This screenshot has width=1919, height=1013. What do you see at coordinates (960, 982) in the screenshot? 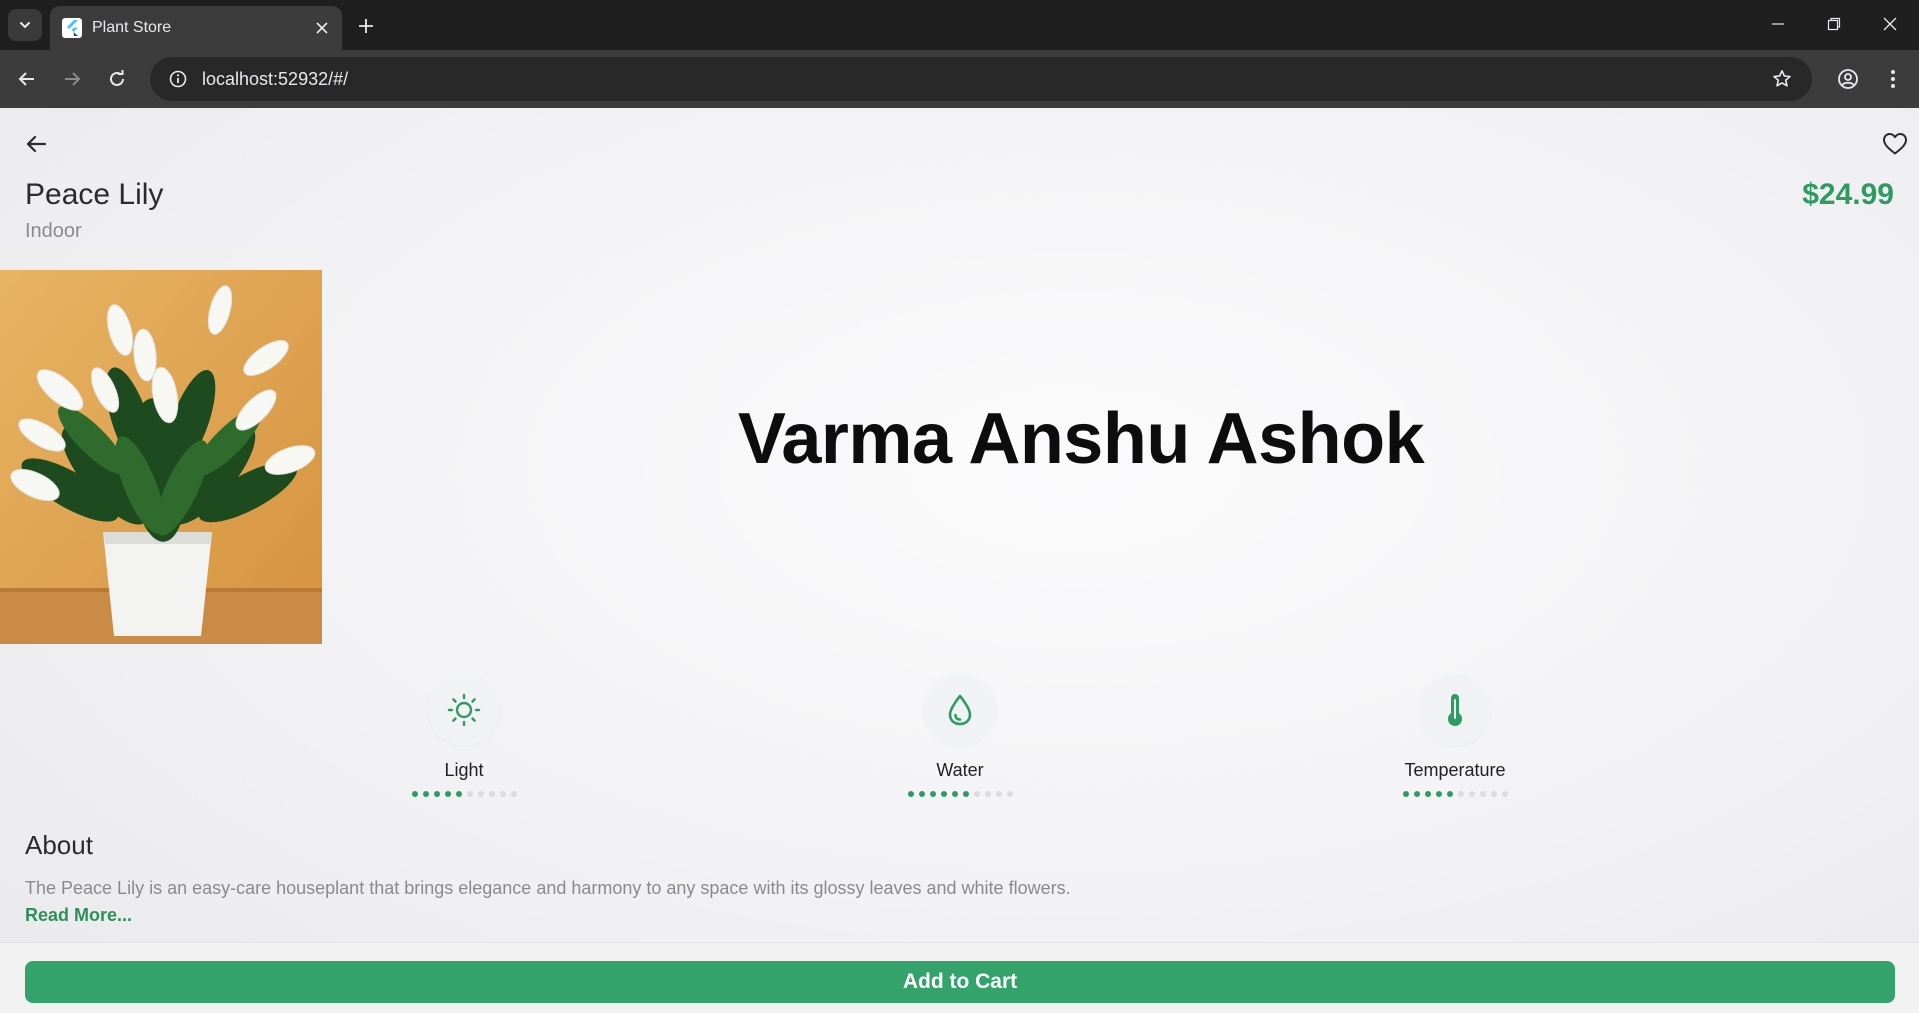
I see `add-to-cart-button: Add to Cart` at bounding box center [960, 982].